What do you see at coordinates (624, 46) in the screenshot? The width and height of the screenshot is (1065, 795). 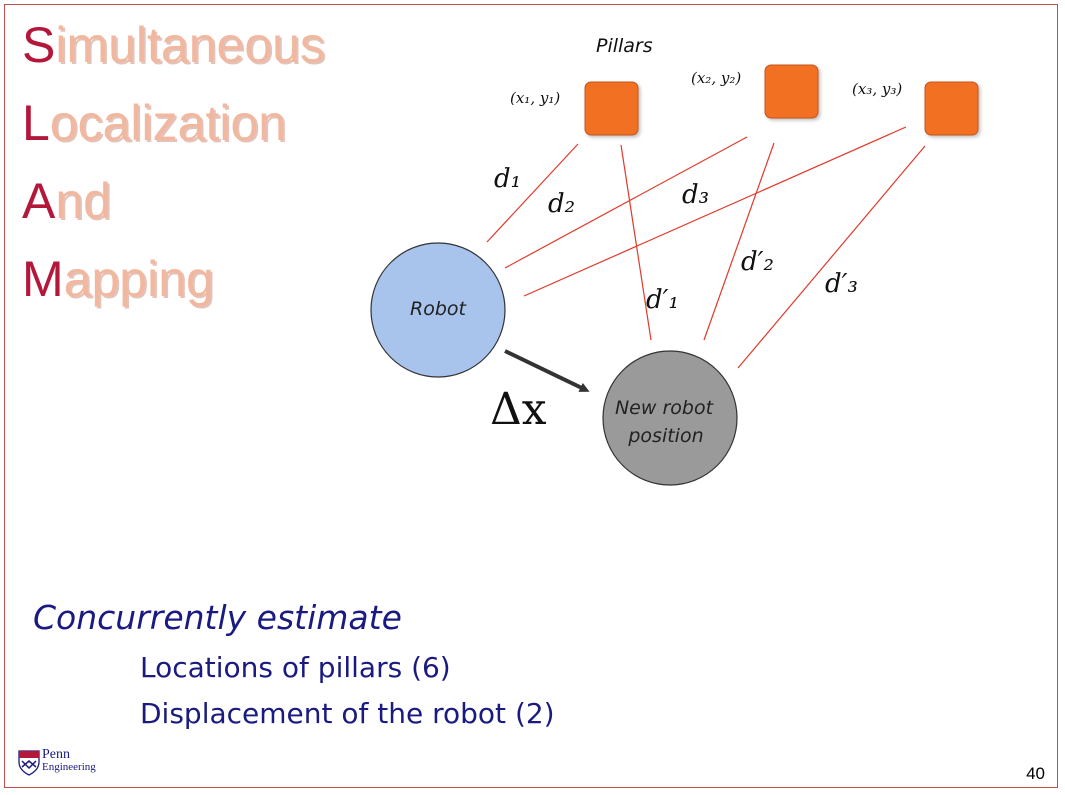 I see `pillars-label: Pillars` at bounding box center [624, 46].